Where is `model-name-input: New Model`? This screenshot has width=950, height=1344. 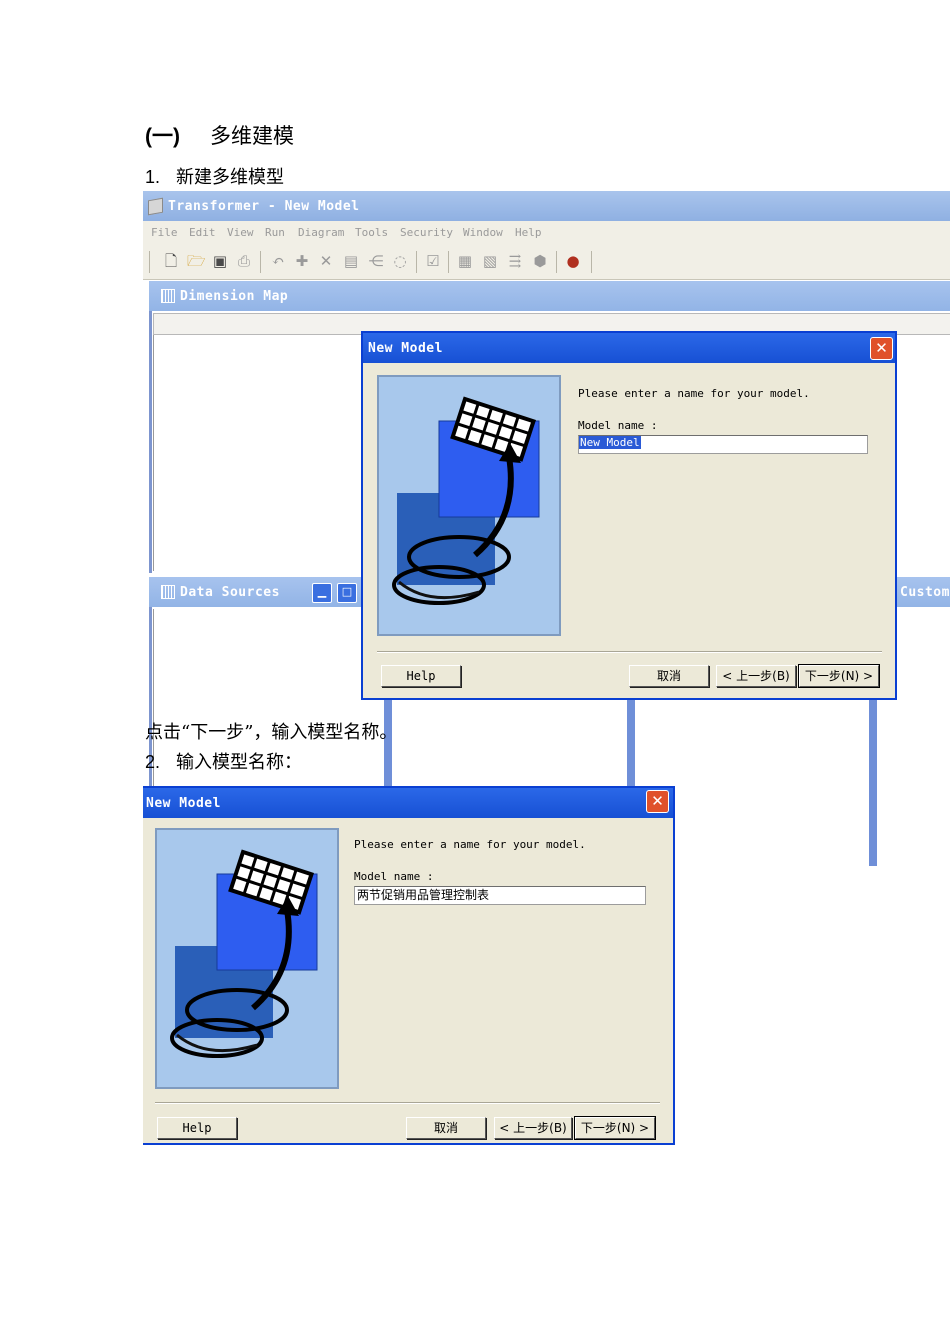
model-name-input: New Model is located at coordinates (723, 444).